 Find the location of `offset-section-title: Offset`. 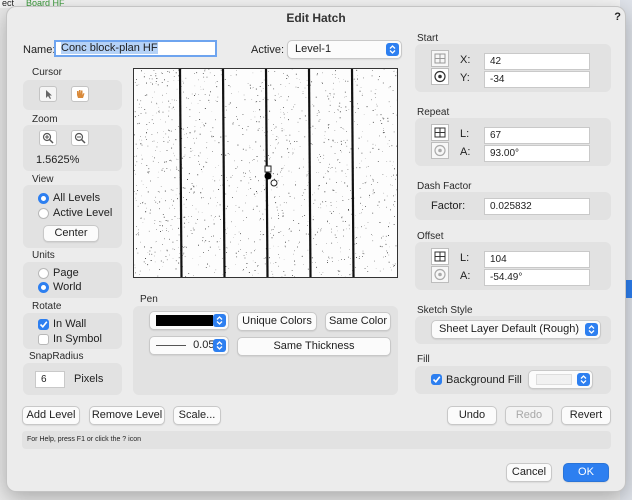

offset-section-title: Offset is located at coordinates (430, 236).